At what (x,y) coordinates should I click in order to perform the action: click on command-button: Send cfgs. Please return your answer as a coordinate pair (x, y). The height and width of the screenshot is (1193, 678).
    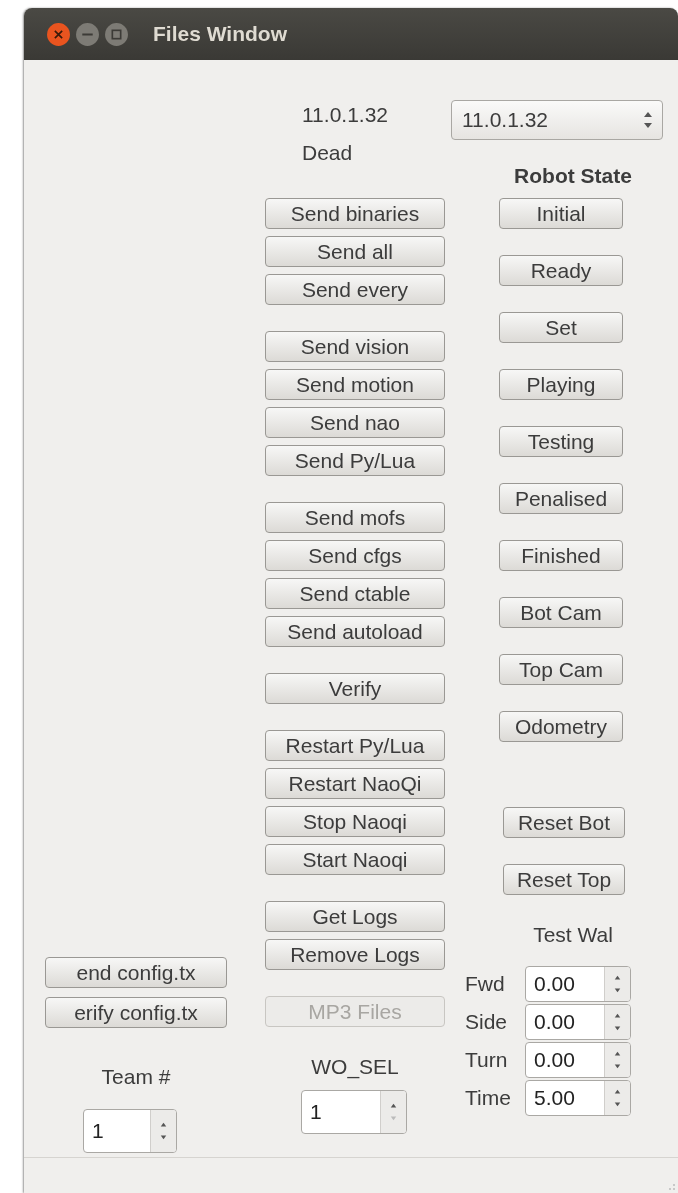
    Looking at the image, I should click on (355, 555).